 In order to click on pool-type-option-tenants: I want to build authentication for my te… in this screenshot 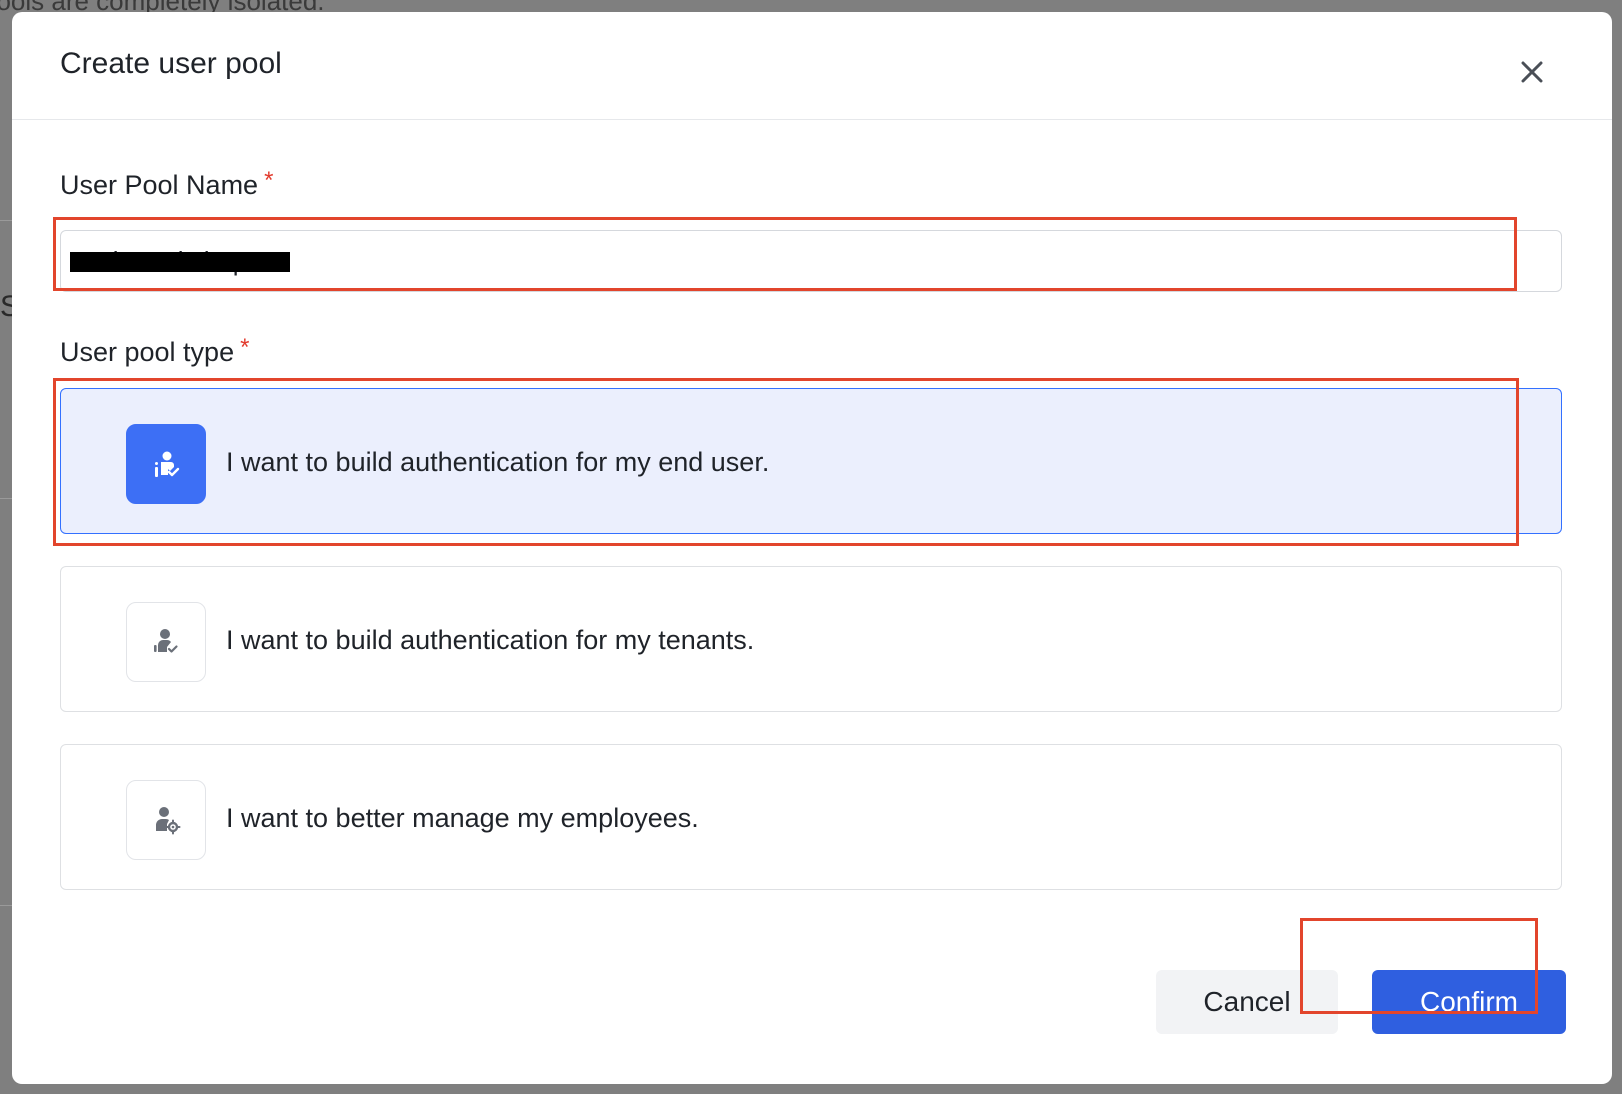, I will do `click(811, 639)`.